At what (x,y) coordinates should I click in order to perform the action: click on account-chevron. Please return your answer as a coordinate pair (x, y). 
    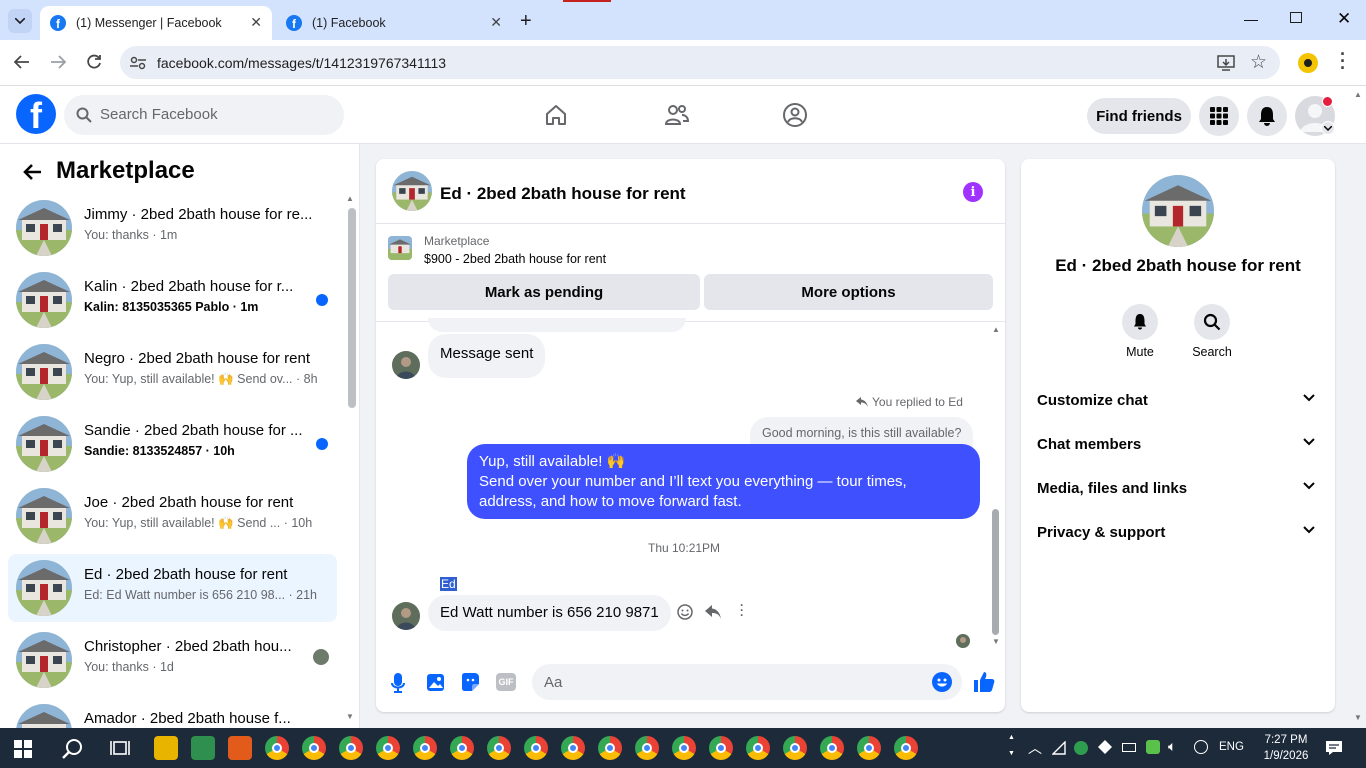
    Looking at the image, I should click on (1328, 128).